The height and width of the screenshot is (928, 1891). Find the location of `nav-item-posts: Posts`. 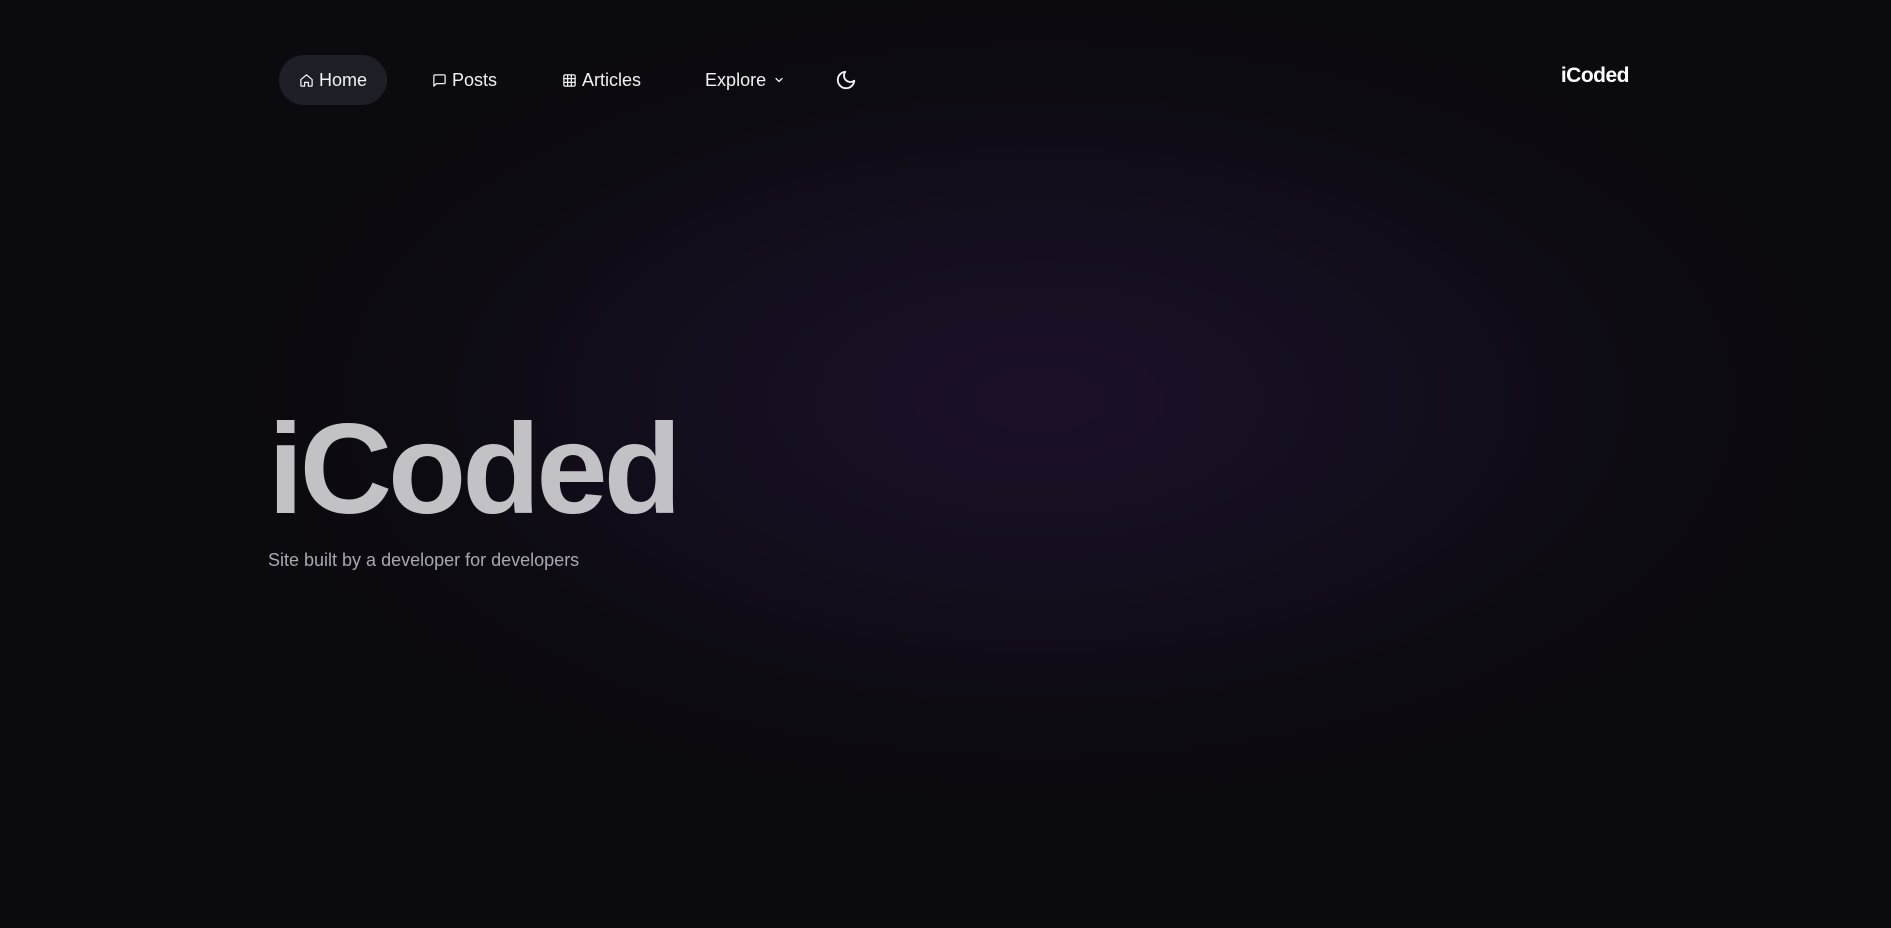

nav-item-posts: Posts is located at coordinates (464, 80).